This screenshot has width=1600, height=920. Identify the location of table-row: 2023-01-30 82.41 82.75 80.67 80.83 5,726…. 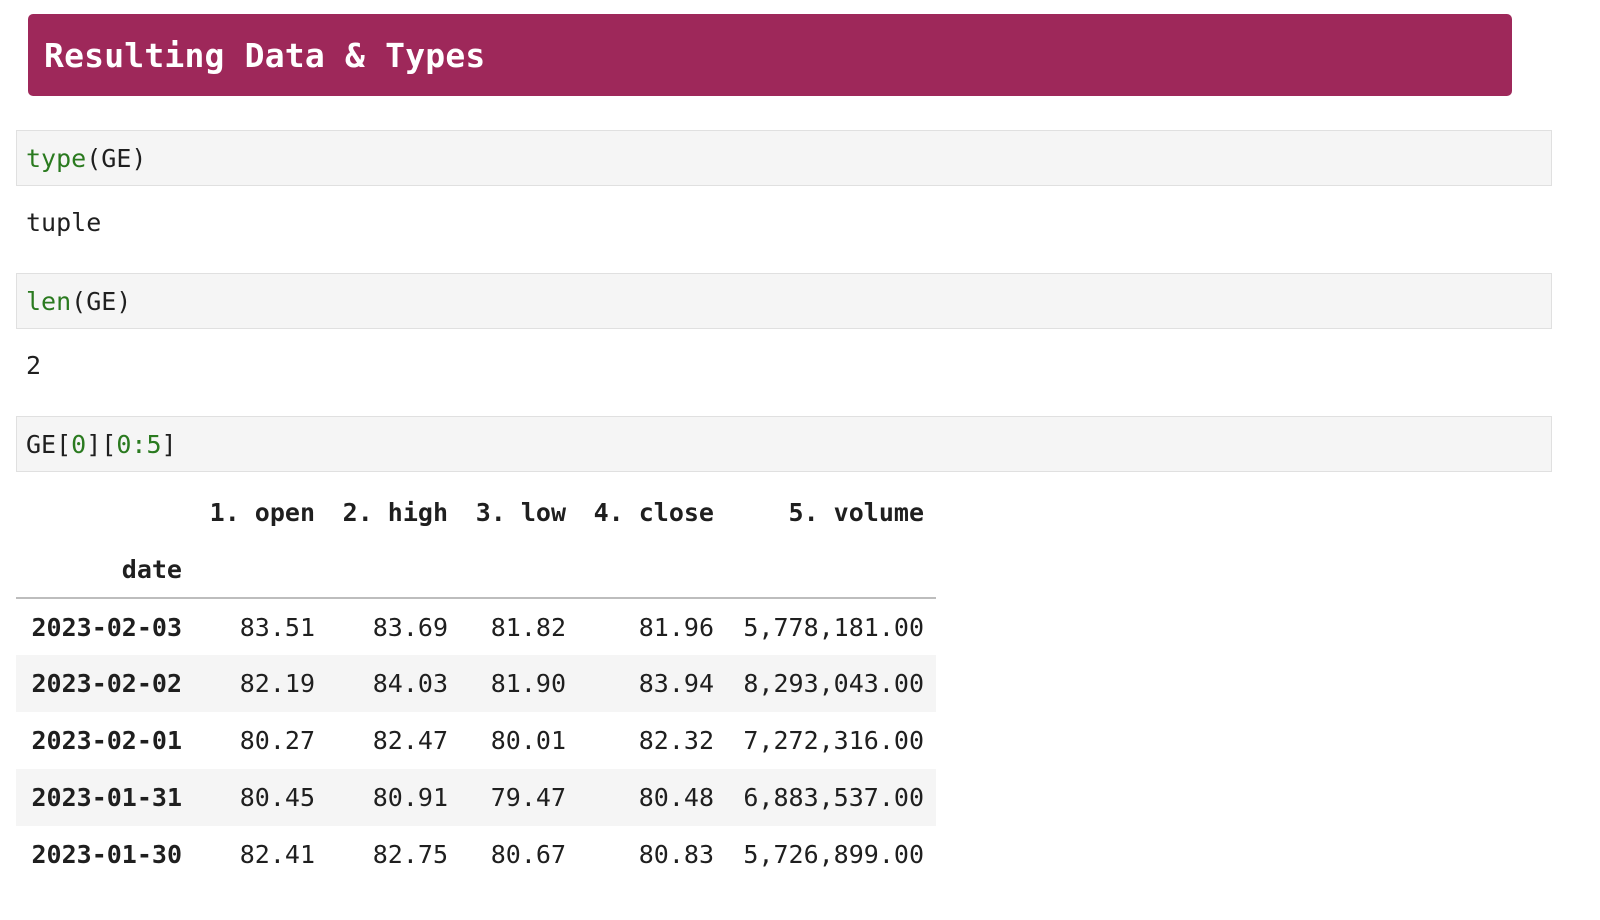
(476, 854).